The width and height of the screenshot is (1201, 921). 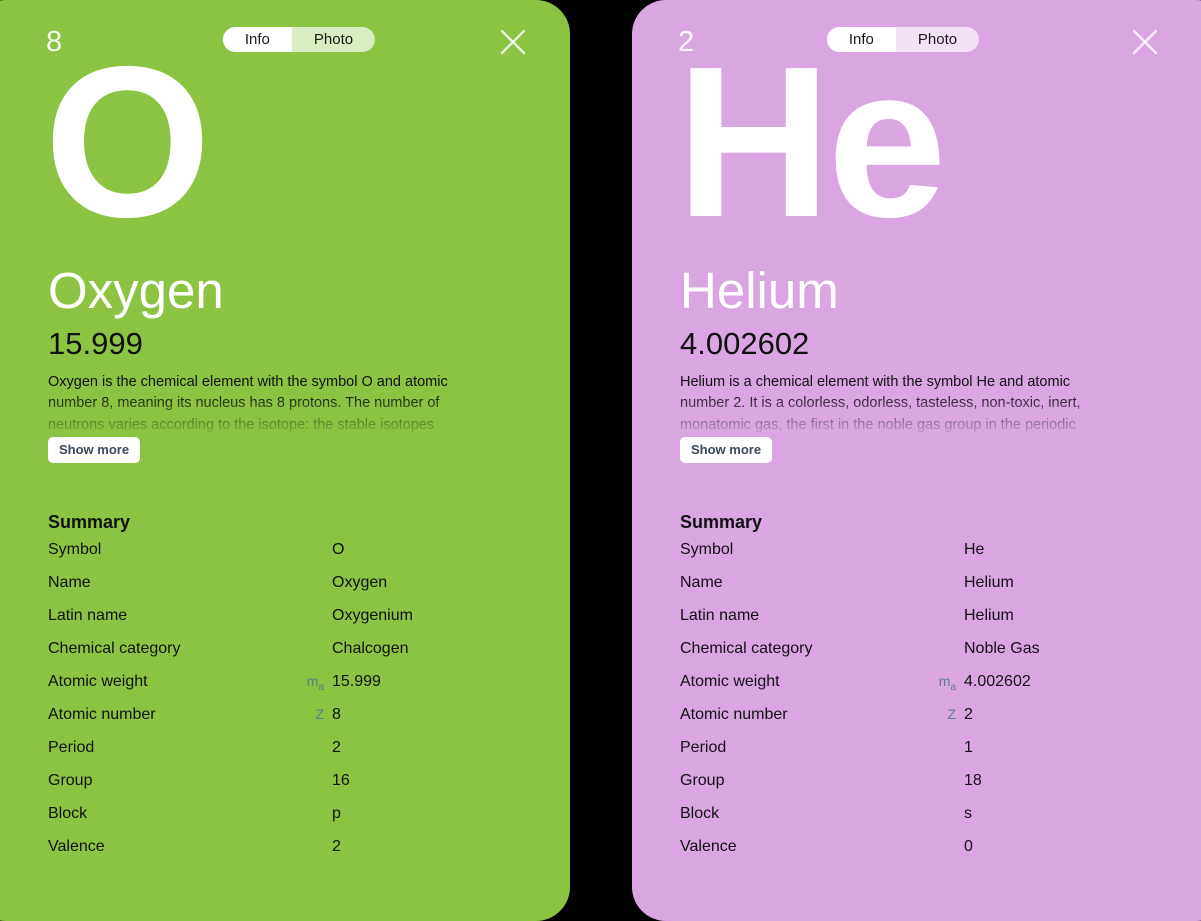 I want to click on summary-row: Symbol O, so click(x=285, y=557).